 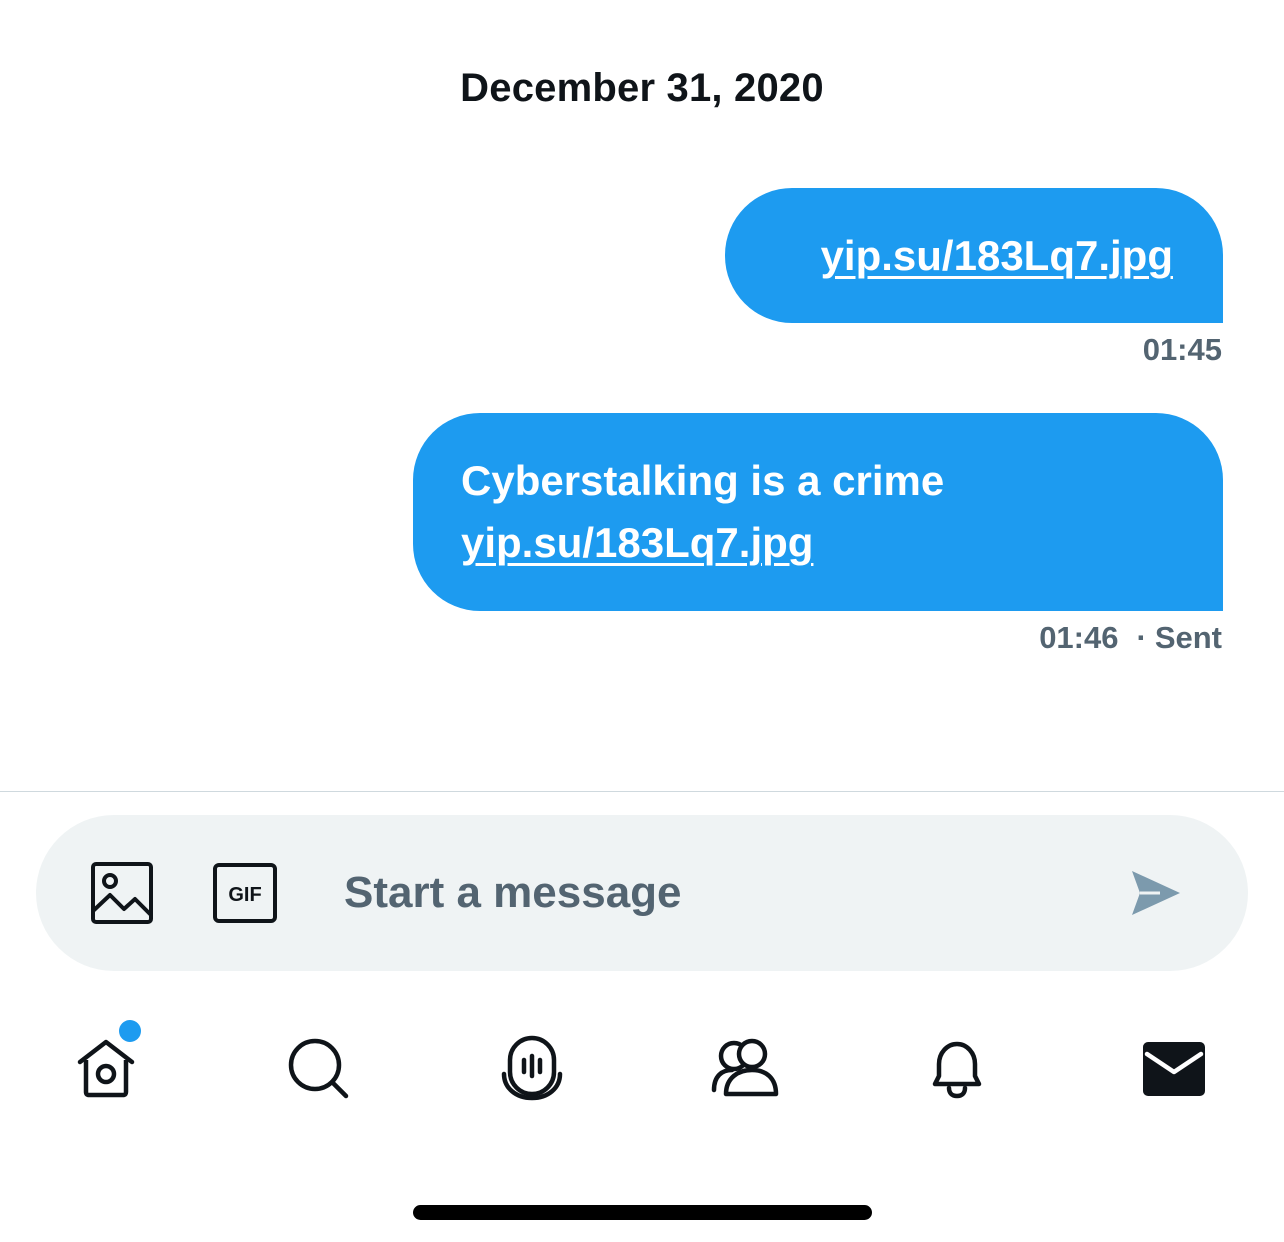 I want to click on message-input, so click(x=704, y=893).